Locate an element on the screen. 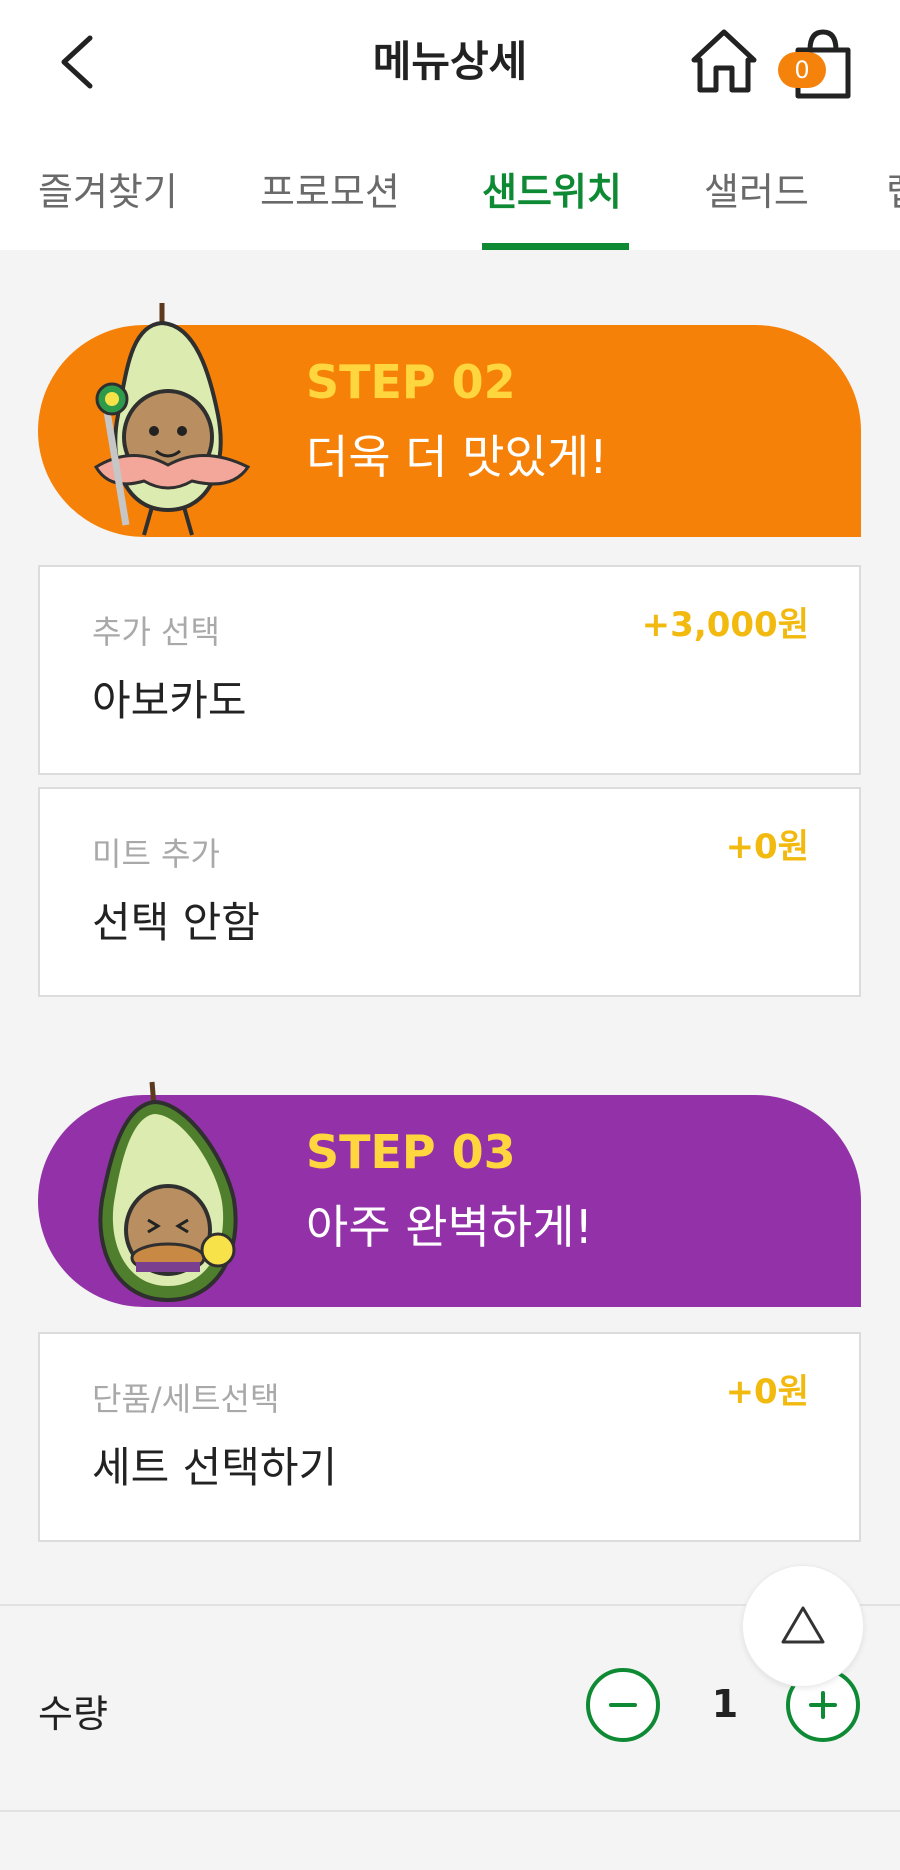 Image resolution: width=900 pixels, height=1870 pixels. tab-wrap: 랩 is located at coordinates (893, 188).